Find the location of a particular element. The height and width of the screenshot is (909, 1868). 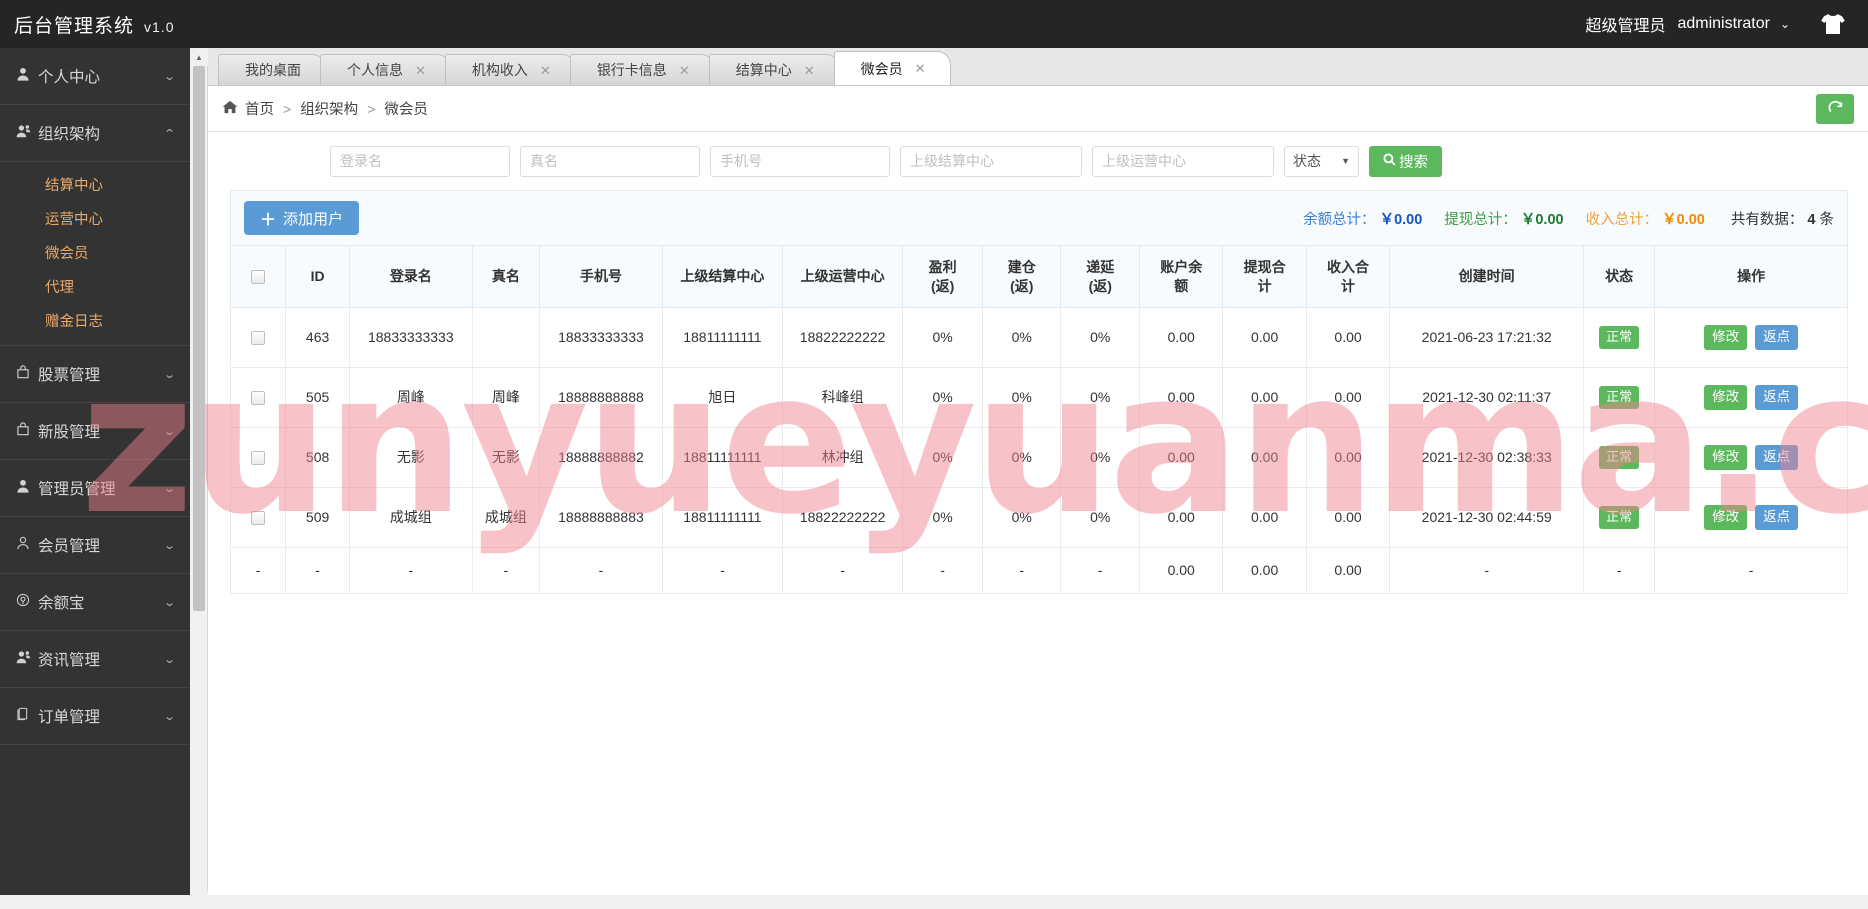

sidebar-item-admin-management: 管理员管理 ⌄ is located at coordinates (95, 488).